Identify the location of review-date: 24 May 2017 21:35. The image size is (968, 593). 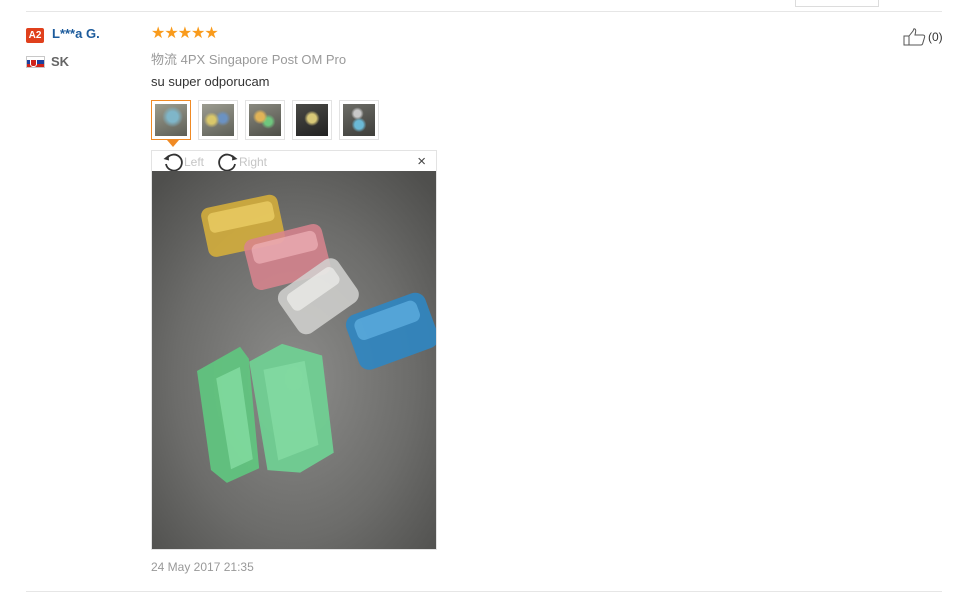
(202, 567).